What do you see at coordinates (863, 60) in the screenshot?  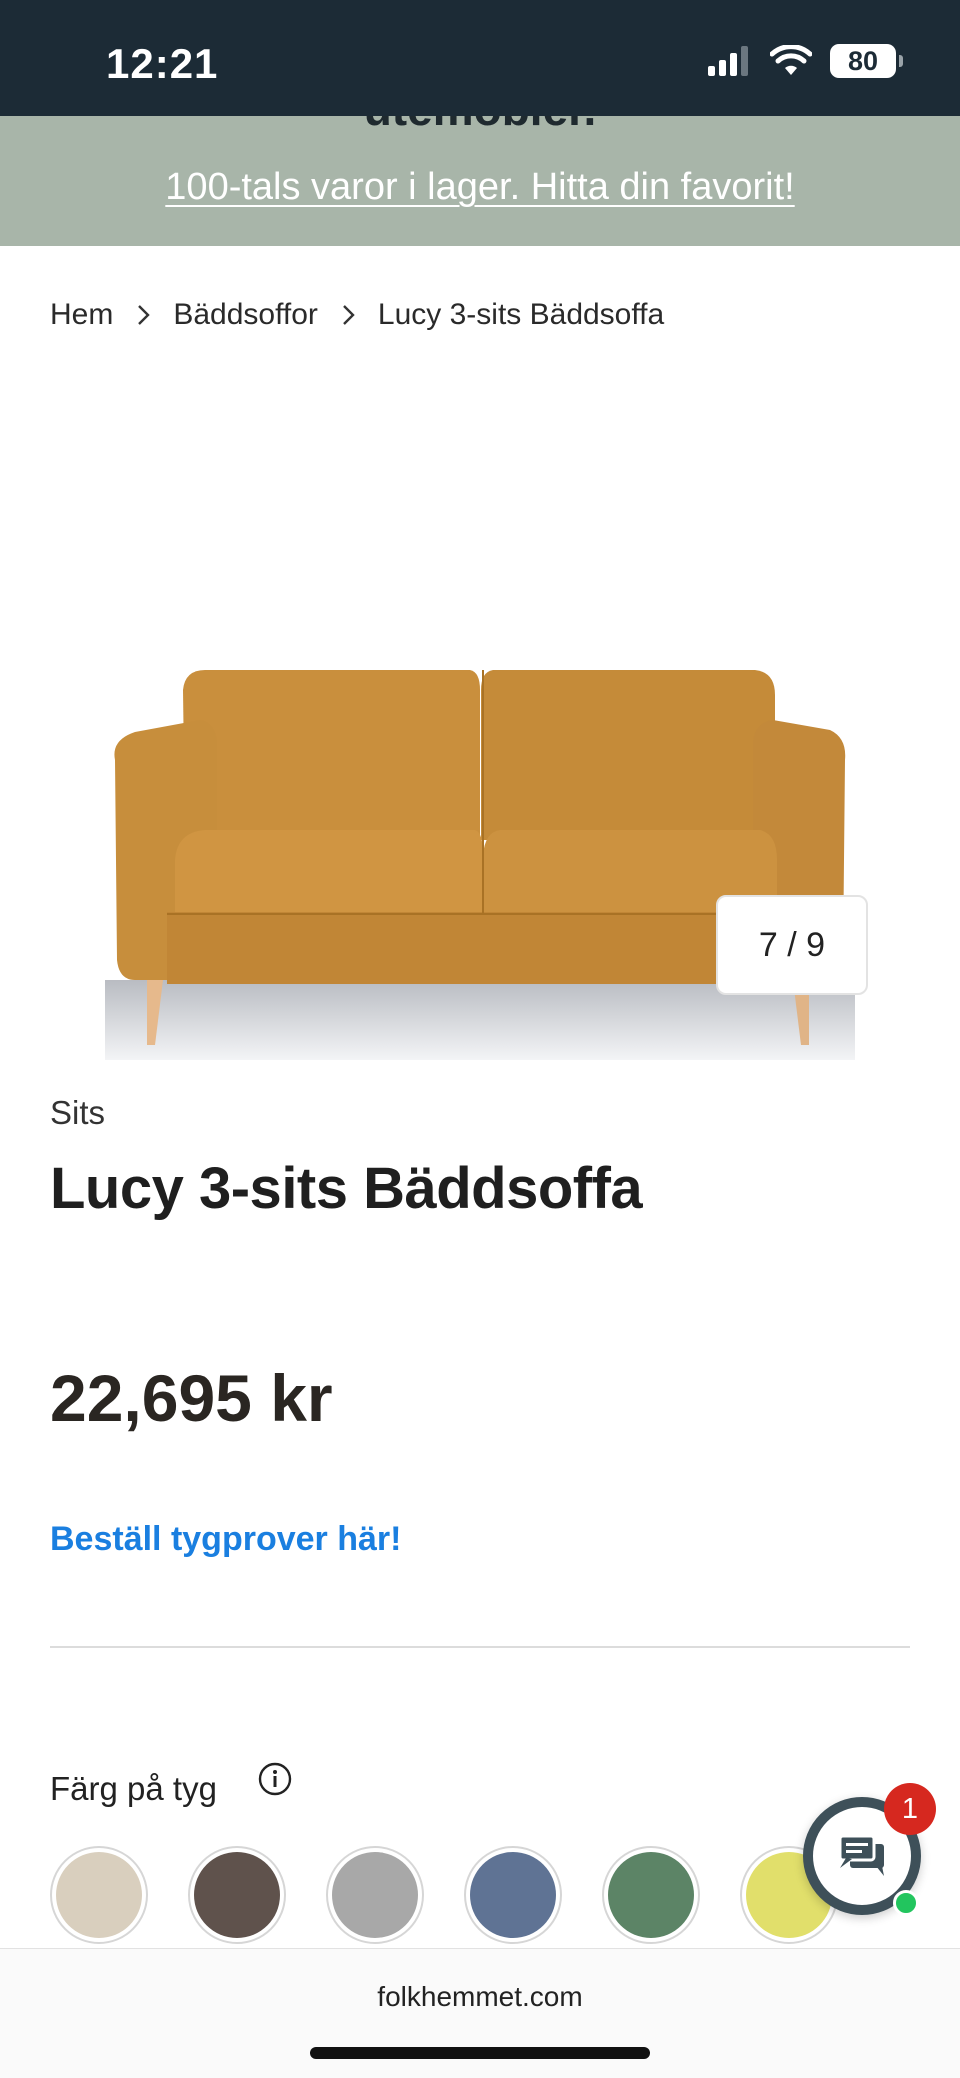 I see `battery-level: 80` at bounding box center [863, 60].